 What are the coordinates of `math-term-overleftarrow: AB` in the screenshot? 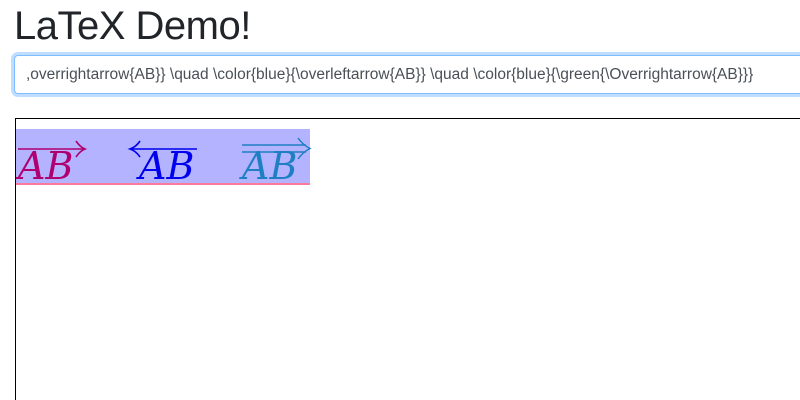 It's located at (165, 158).